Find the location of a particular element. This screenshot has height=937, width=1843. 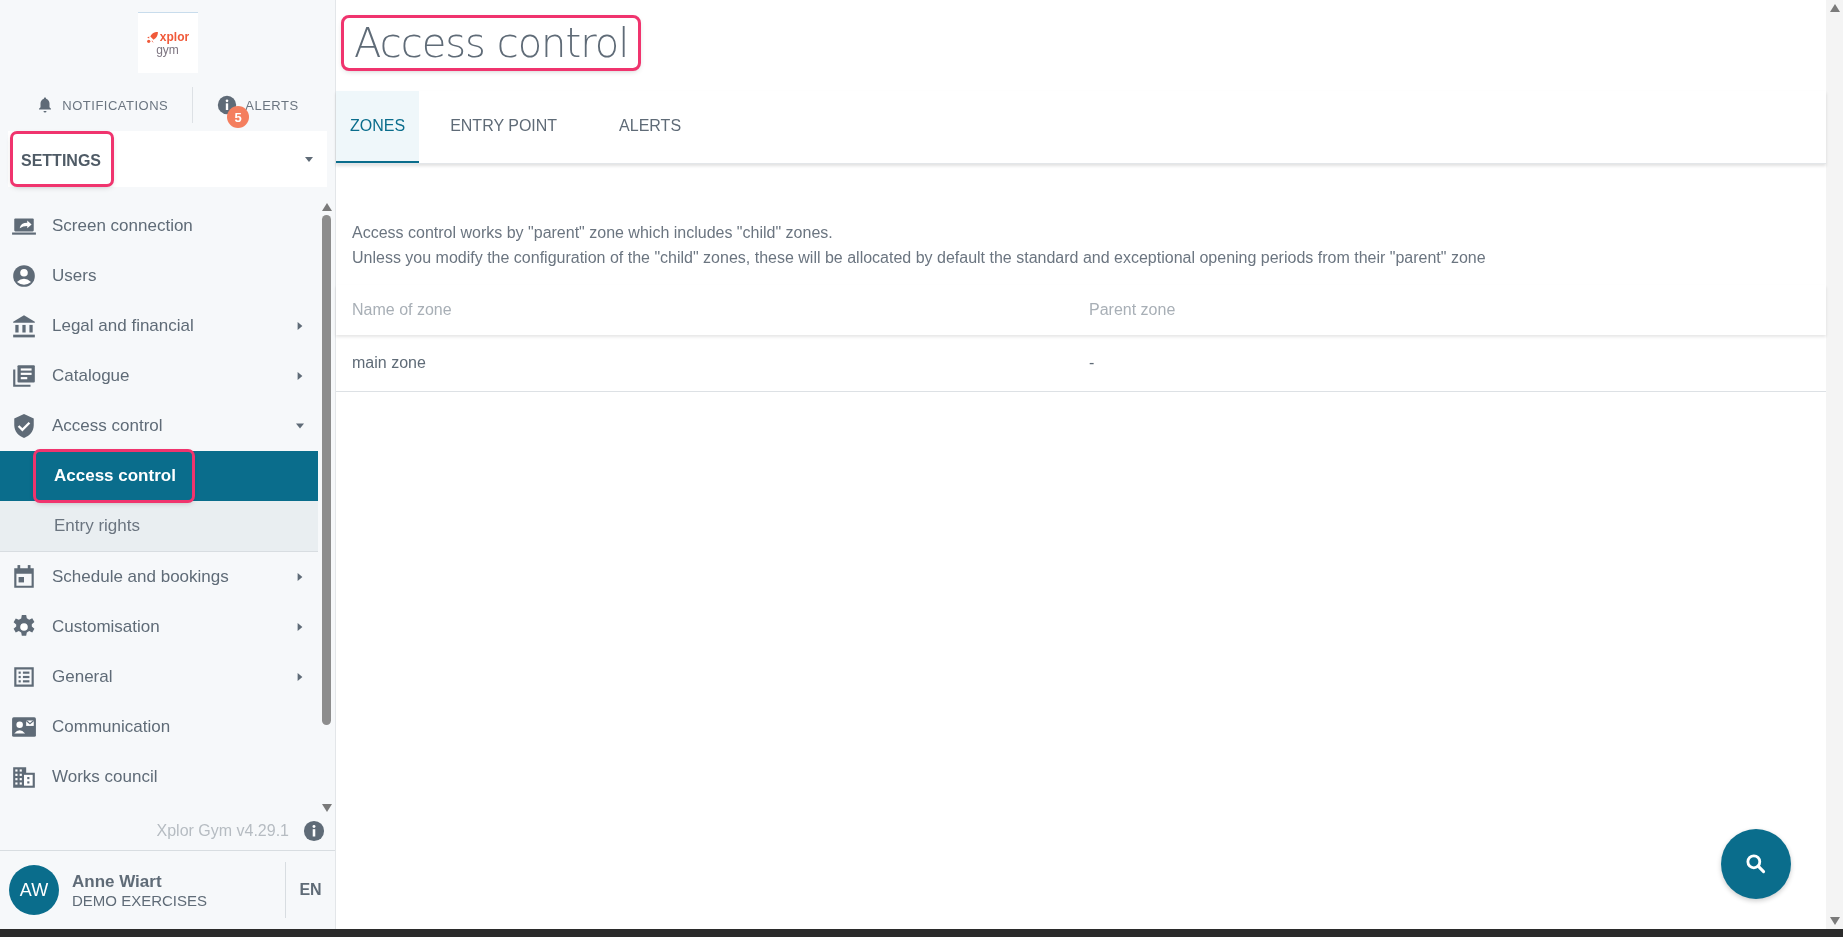

notifications-button: NOTIFICATIONS is located at coordinates (102, 105).